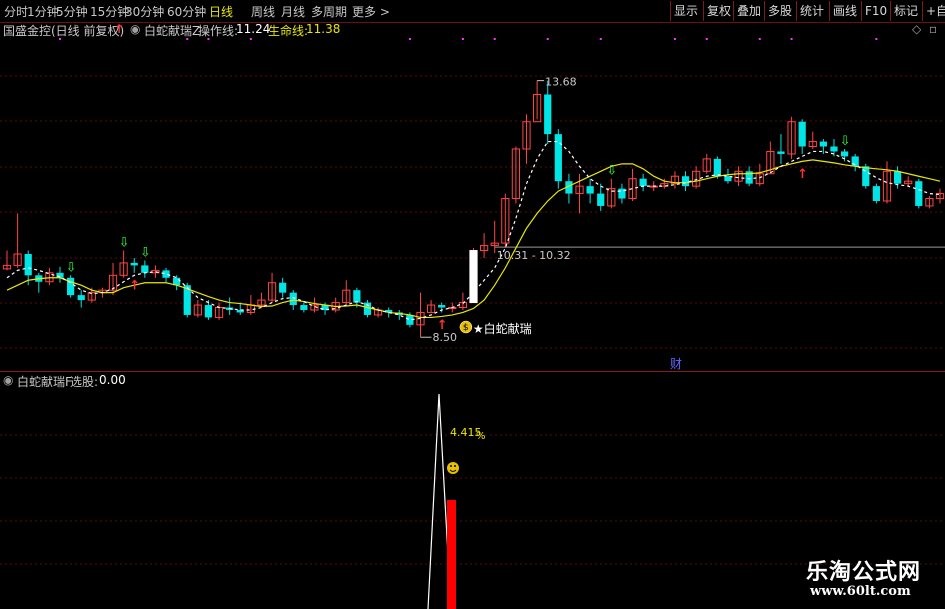 This screenshot has width=945, height=609. Describe the element at coordinates (811, 11) in the screenshot. I see `toolbar-action-4: 统计` at that location.